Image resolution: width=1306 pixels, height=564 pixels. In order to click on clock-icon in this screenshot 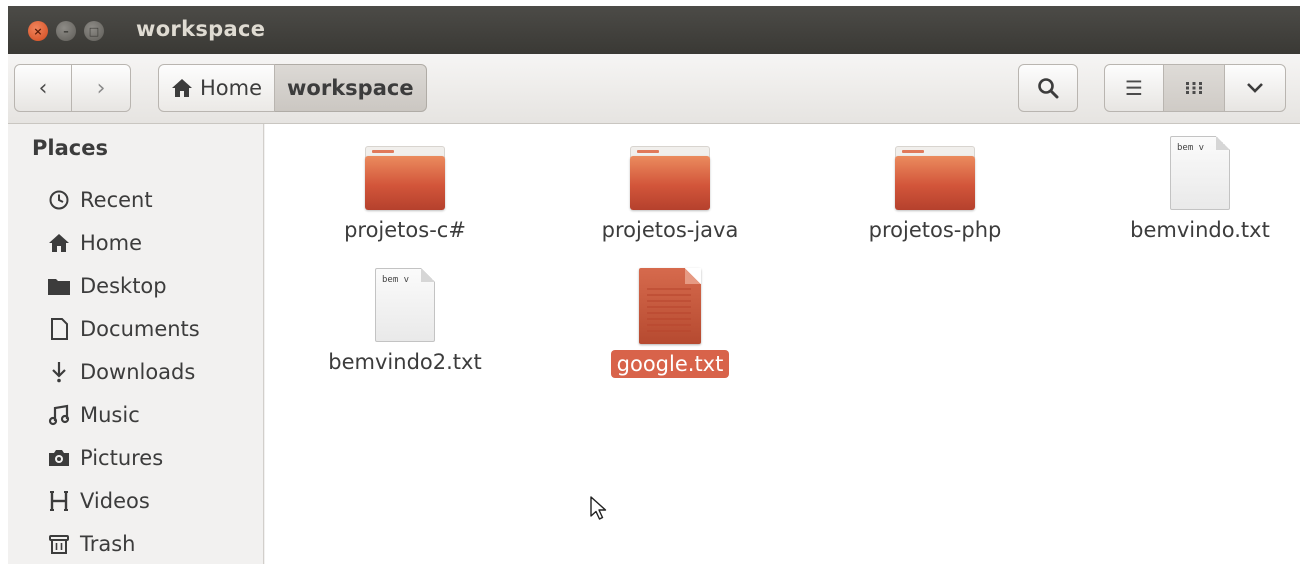, I will do `click(59, 200)`.